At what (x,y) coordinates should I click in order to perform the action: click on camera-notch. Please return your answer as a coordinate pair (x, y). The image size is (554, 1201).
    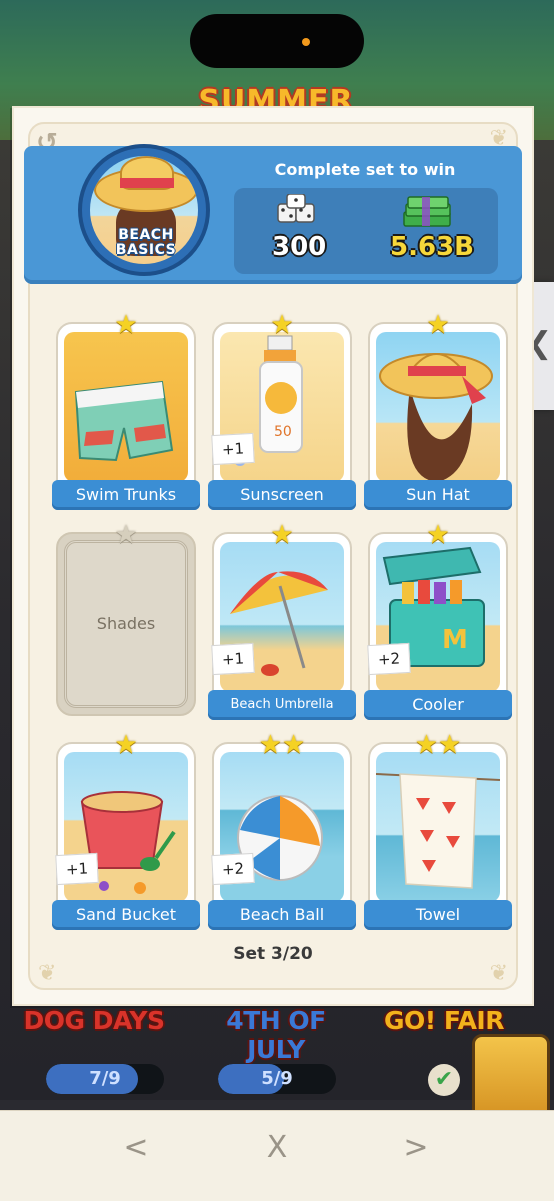
    Looking at the image, I should click on (277, 41).